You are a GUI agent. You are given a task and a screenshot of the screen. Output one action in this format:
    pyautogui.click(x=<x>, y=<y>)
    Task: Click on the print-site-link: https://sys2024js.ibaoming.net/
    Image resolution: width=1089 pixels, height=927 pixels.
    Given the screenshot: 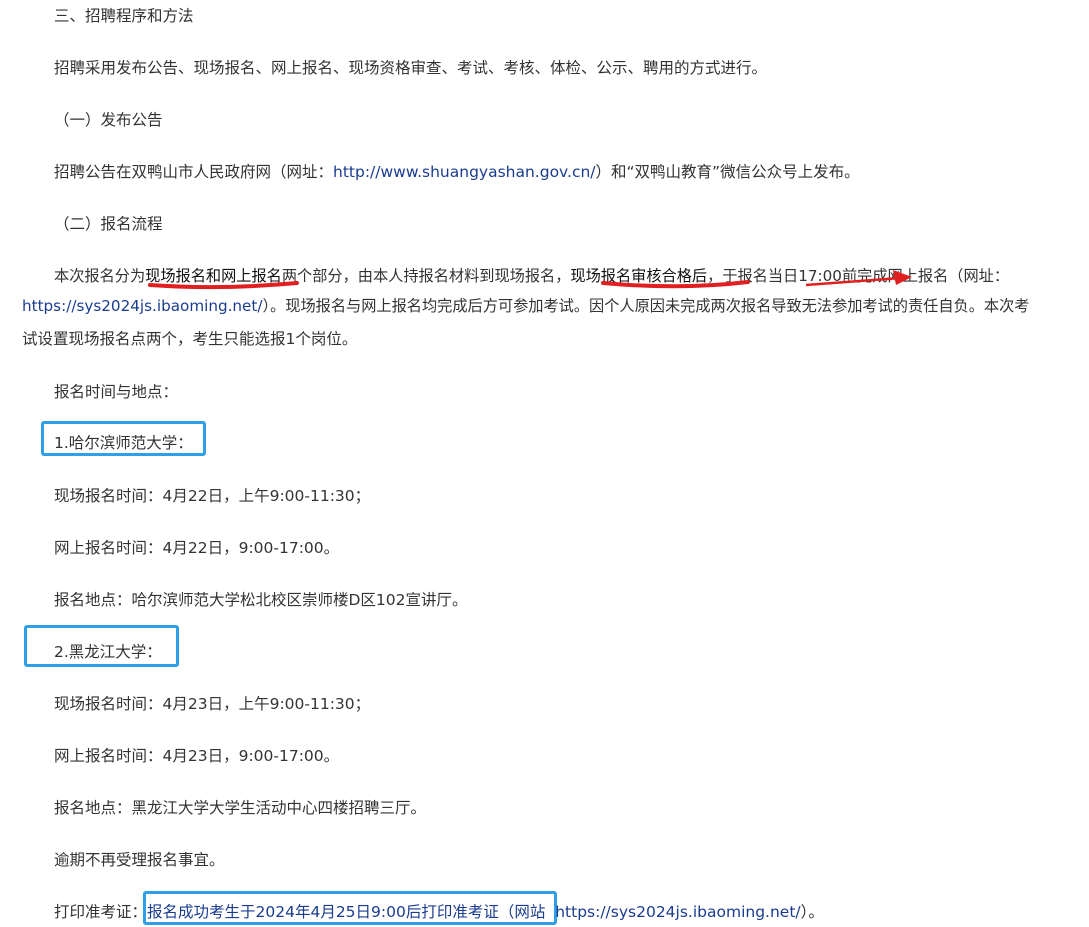 What is the action you would take?
    pyautogui.click(x=677, y=912)
    